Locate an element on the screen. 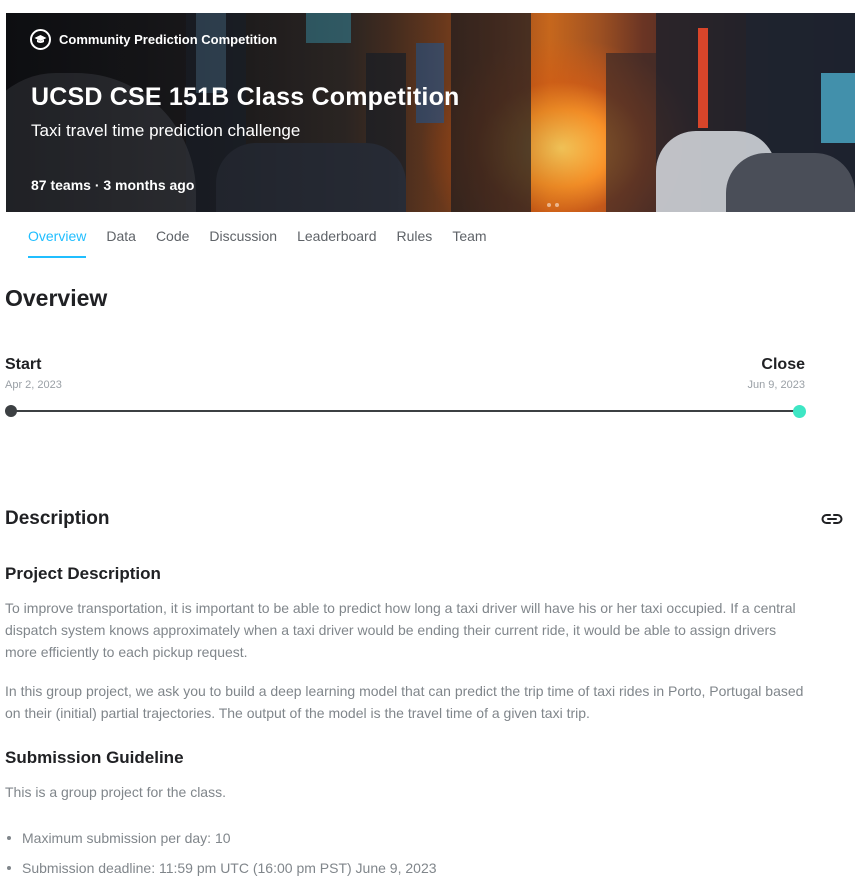 The image size is (855, 886). timeline-close: Close Jun 9, 2023 is located at coordinates (777, 373).